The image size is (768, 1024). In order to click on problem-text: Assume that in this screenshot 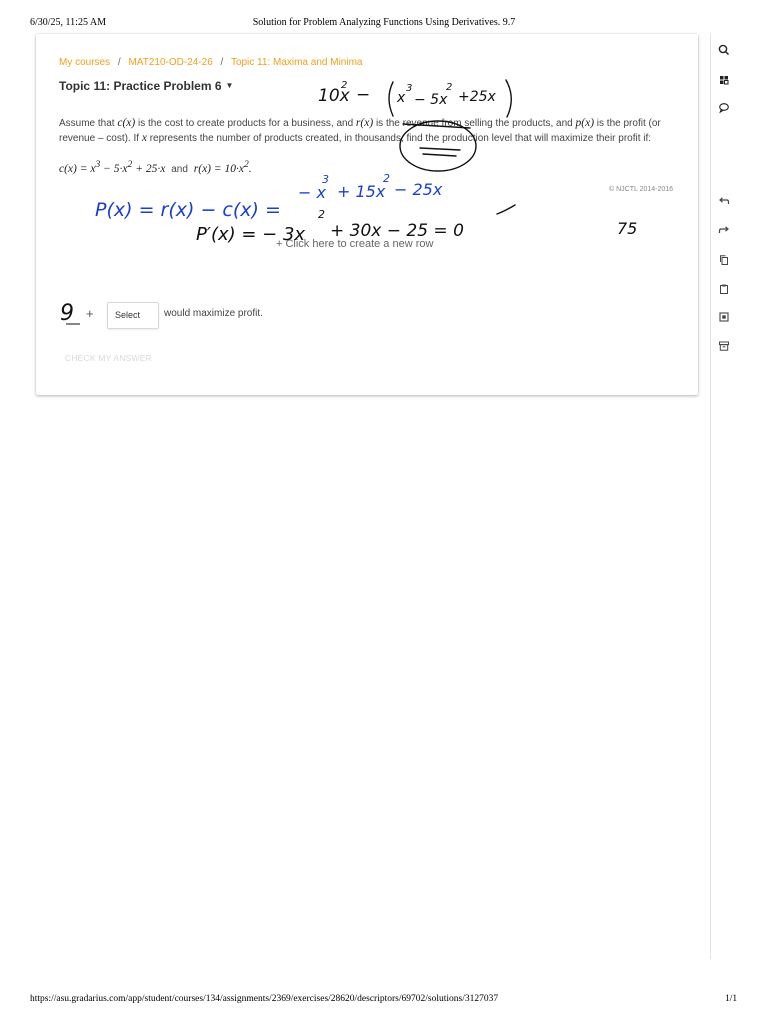, I will do `click(88, 123)`.